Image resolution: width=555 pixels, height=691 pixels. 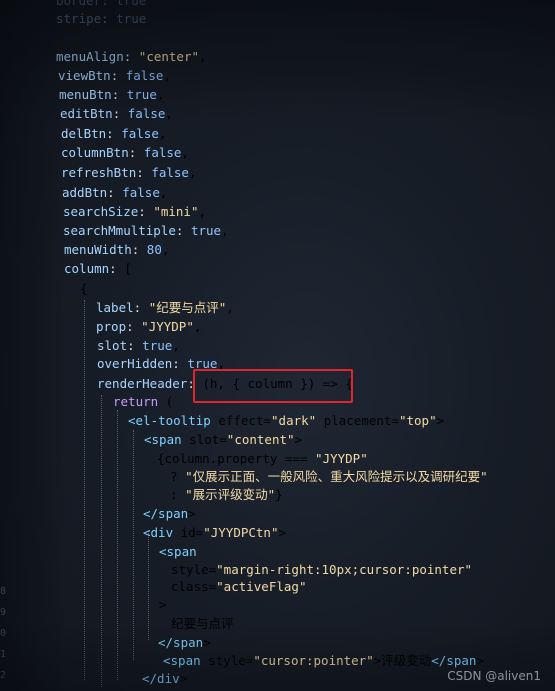 What do you see at coordinates (323, 660) in the screenshot?
I see `code-line: <span style="cursor:pointer">评级变动</span>` at bounding box center [323, 660].